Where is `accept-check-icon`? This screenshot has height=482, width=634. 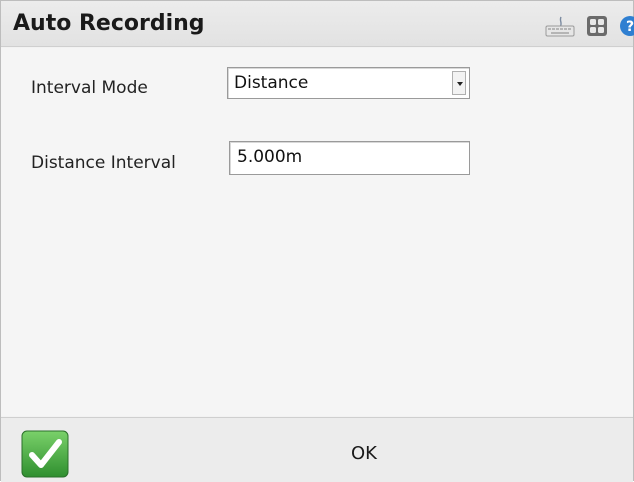
accept-check-icon is located at coordinates (45, 454).